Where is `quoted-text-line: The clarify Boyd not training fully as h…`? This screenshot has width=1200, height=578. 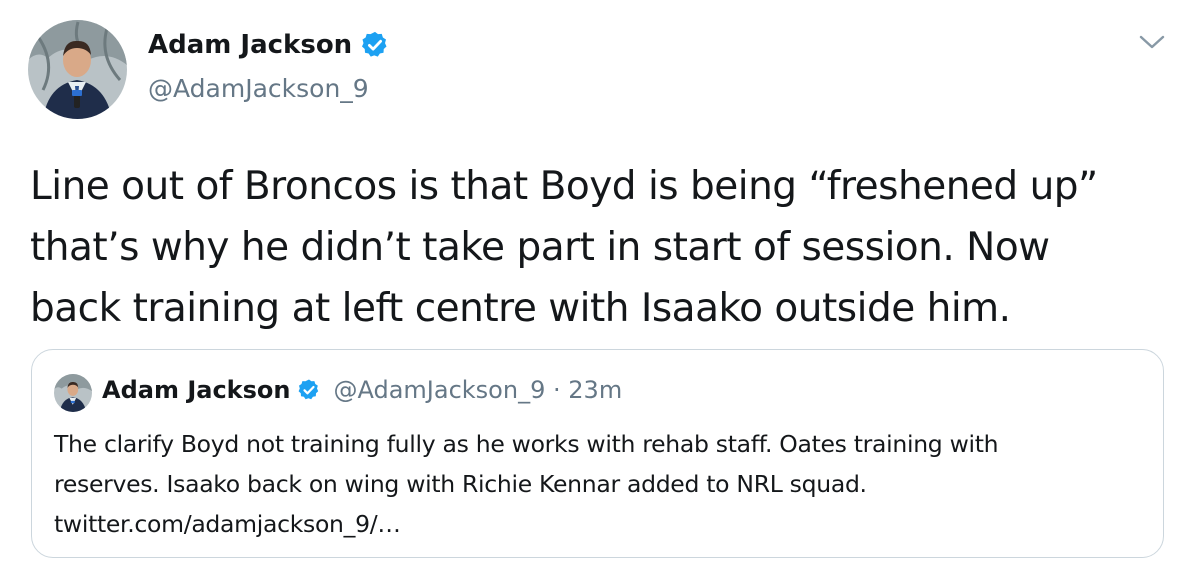
quoted-text-line: The clarify Boyd not training fully as h… is located at coordinates (526, 444).